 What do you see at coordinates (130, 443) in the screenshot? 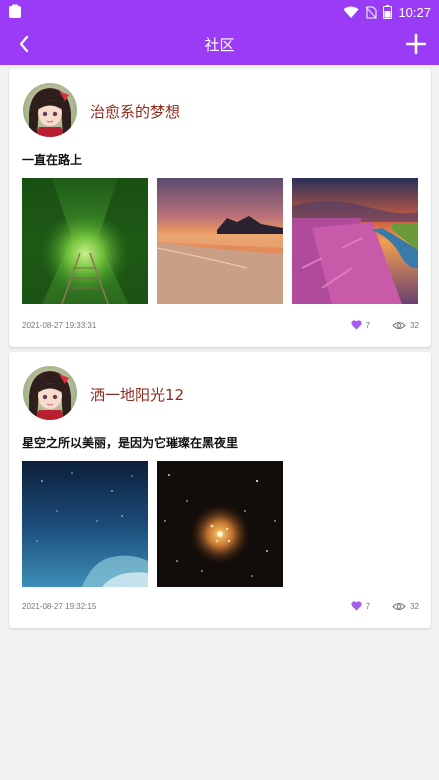
I see `post-content: 星空之所以美丽，是因为它璀璨在黑夜里` at bounding box center [130, 443].